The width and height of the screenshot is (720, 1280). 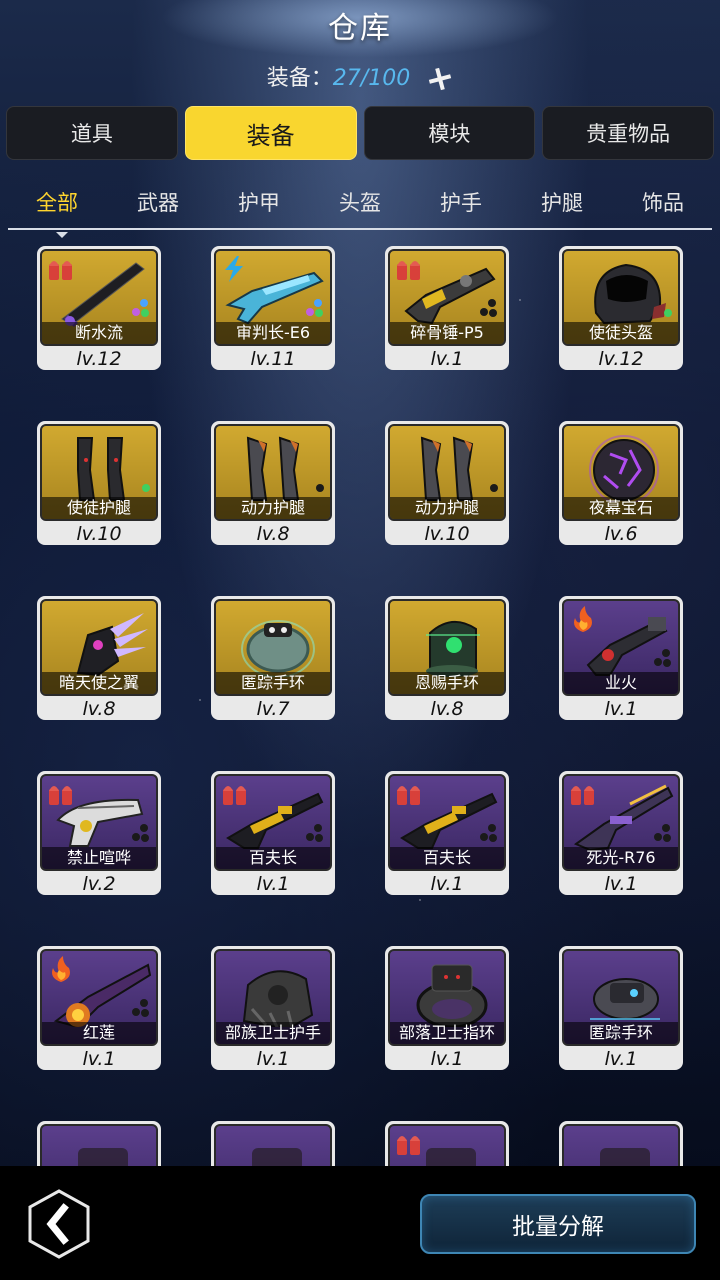 I want to click on capacity-value: 27/100, so click(x=371, y=78).